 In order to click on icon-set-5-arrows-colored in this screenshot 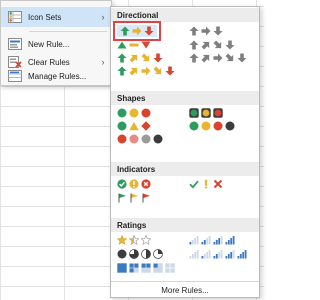, I will do `click(146, 71)`.